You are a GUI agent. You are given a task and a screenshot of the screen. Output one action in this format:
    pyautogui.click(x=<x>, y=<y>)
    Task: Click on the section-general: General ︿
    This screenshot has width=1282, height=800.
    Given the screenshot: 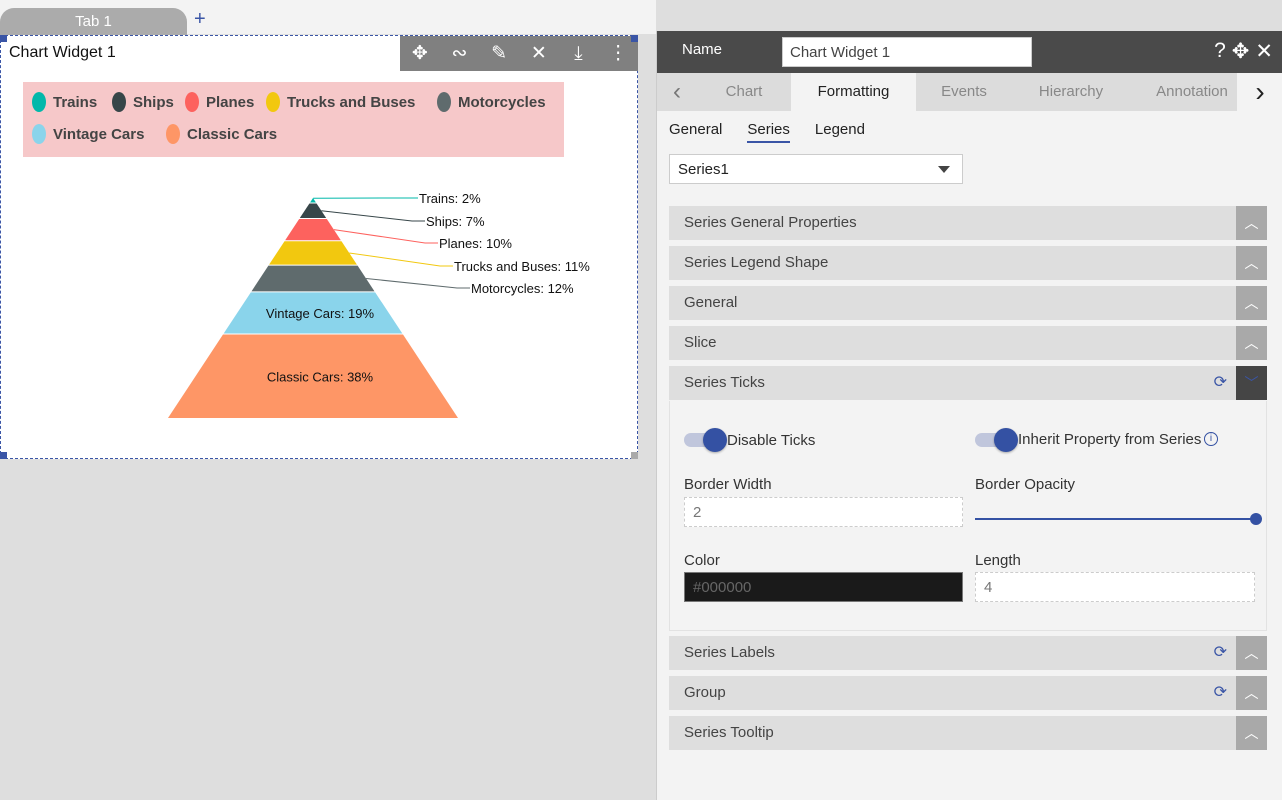 What is the action you would take?
    pyautogui.click(x=968, y=303)
    